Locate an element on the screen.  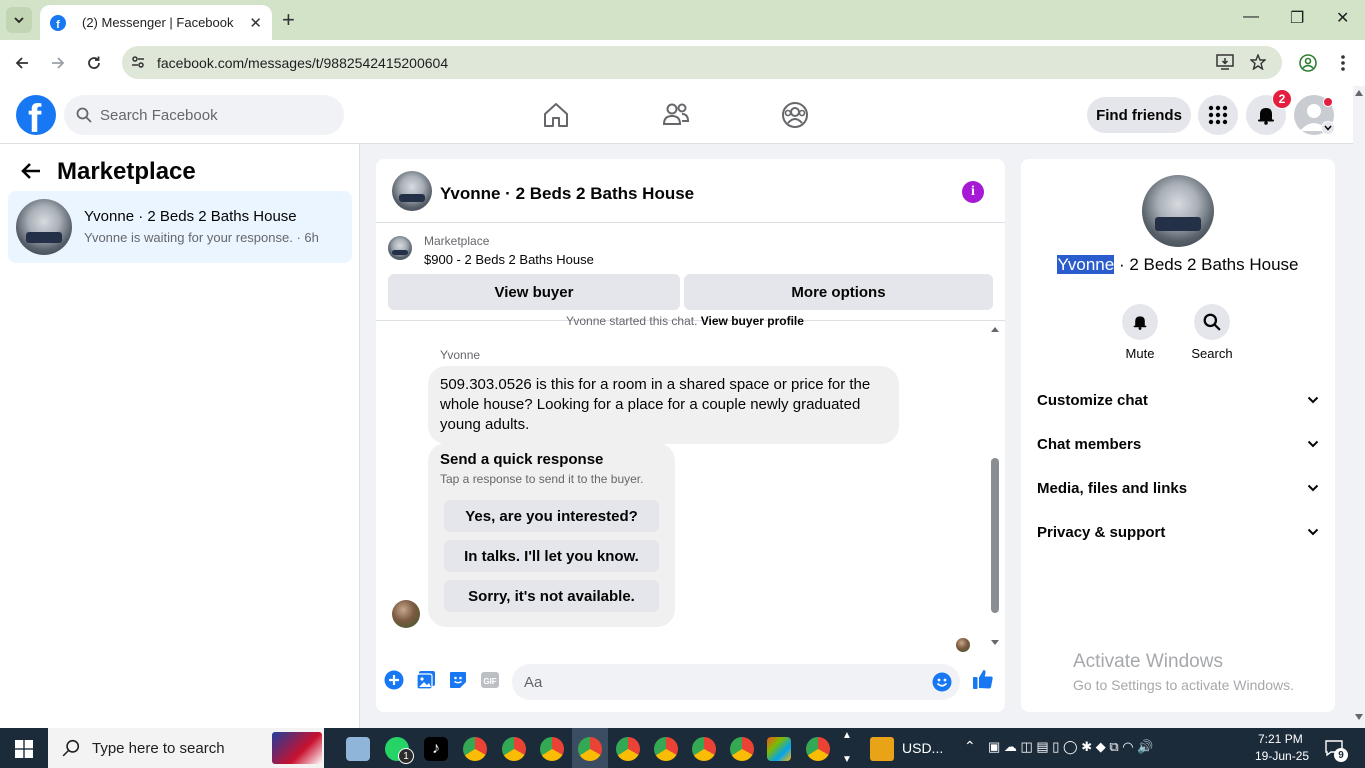
sender-name: Yvonne is located at coordinates (460, 355).